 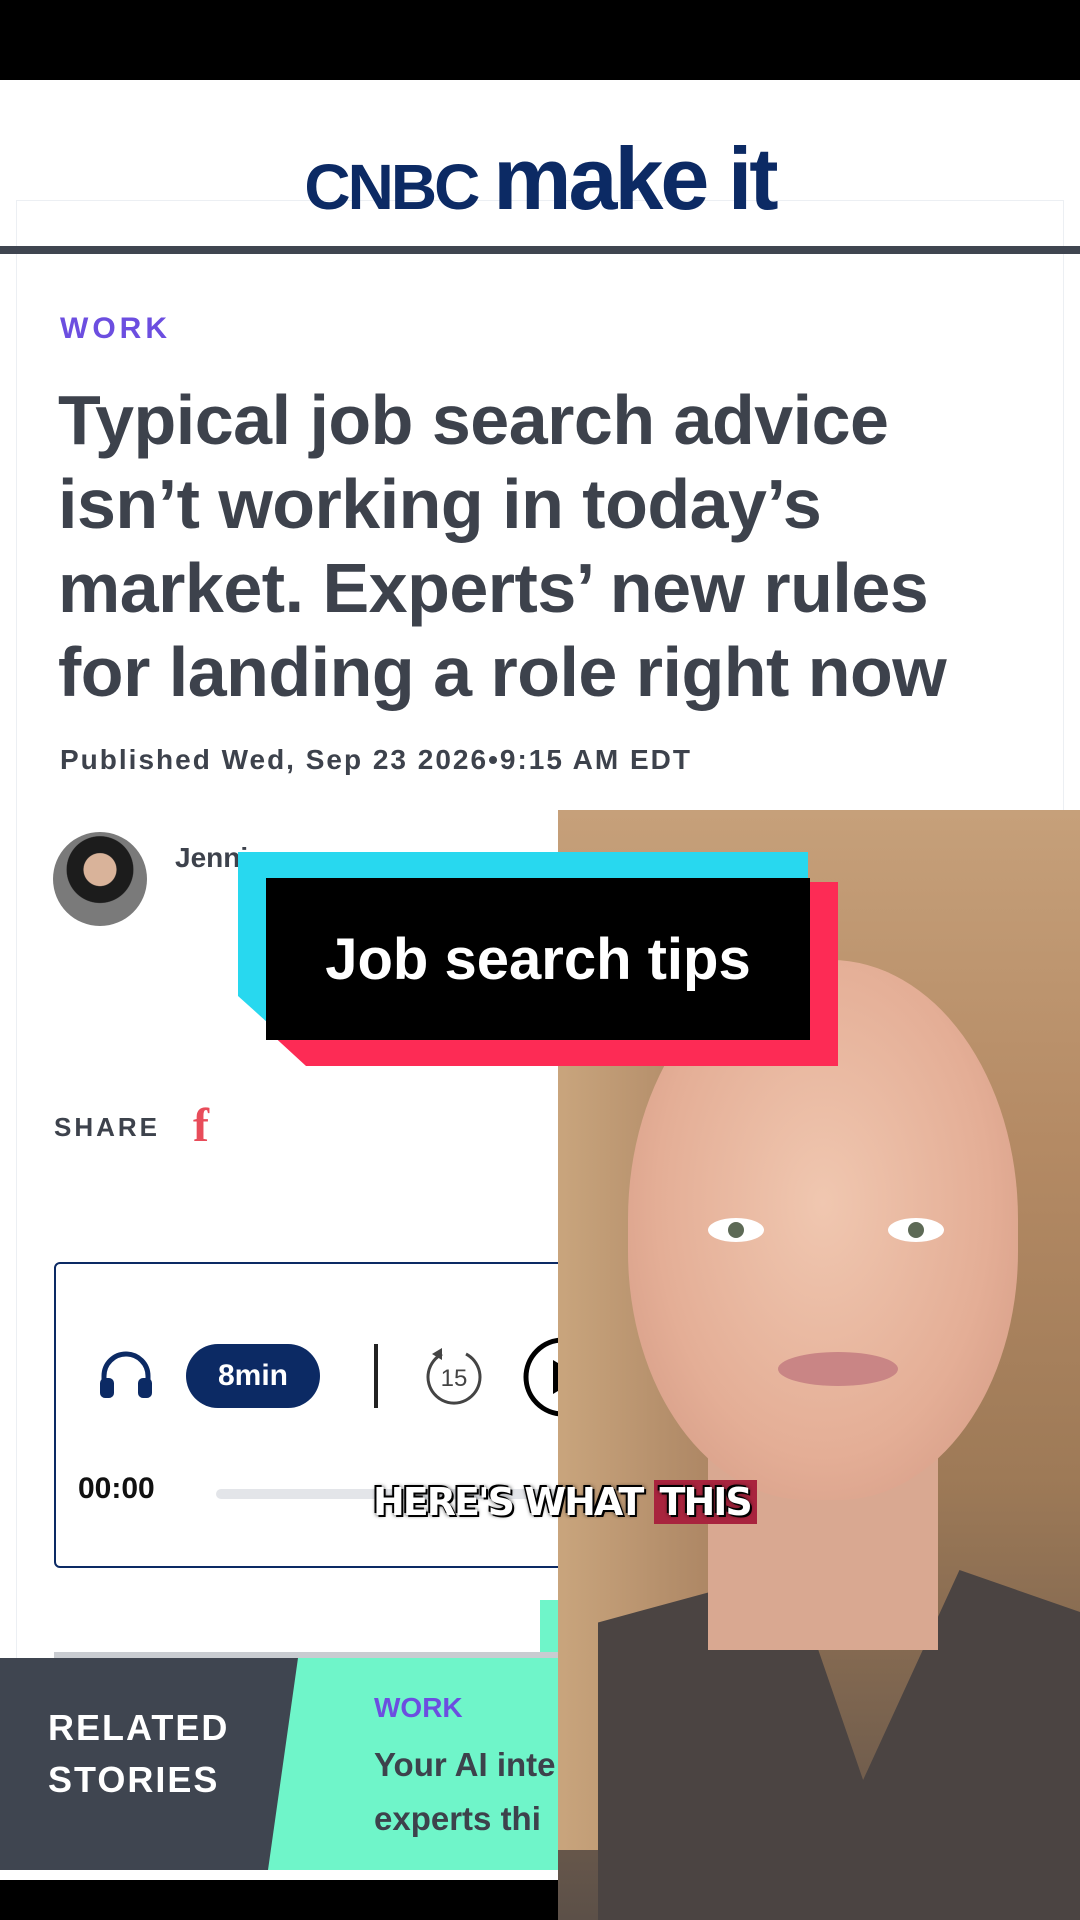 I want to click on related-story-card: WORK Your AI inte experts thi, so click(x=418, y=1764).